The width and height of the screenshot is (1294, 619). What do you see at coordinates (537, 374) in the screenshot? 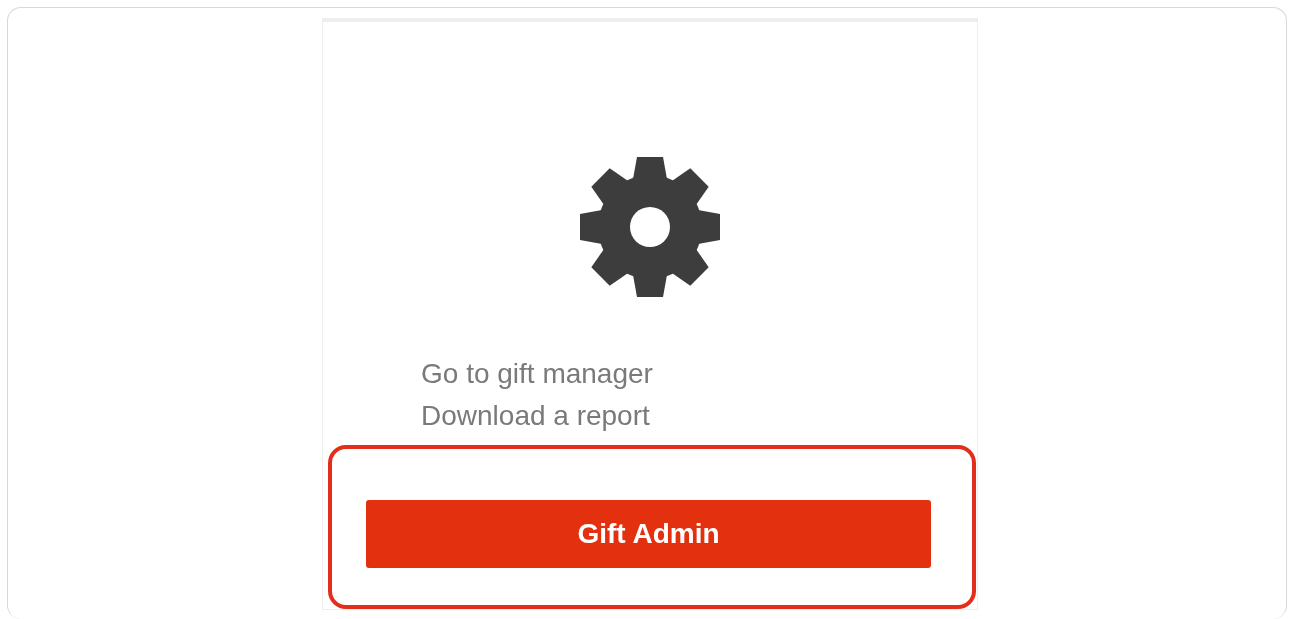
I see `link: Go to gift manager` at bounding box center [537, 374].